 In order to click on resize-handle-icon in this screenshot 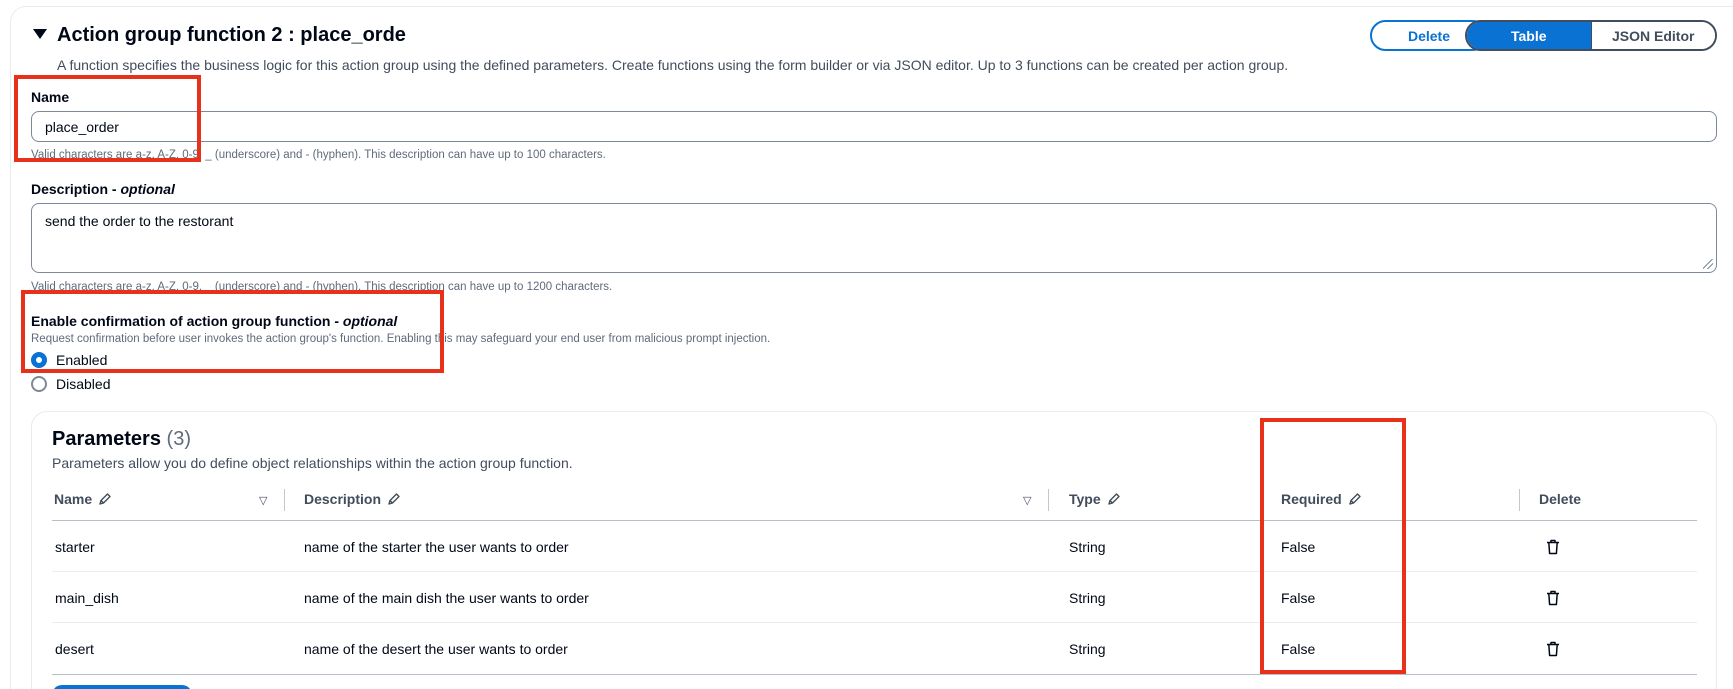, I will do `click(1708, 264)`.